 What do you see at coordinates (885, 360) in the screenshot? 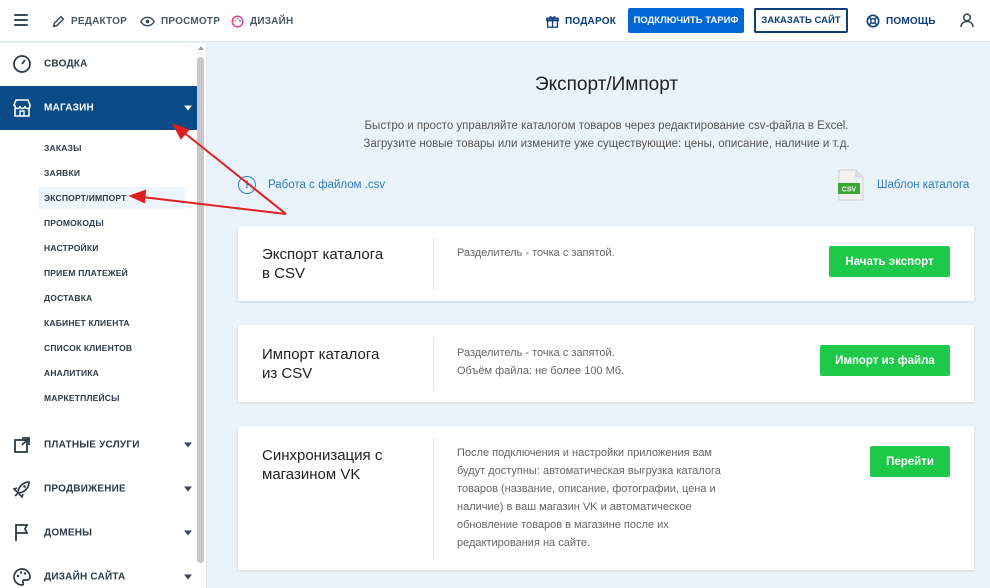
I see `import-file-button: Импорт из файла` at bounding box center [885, 360].